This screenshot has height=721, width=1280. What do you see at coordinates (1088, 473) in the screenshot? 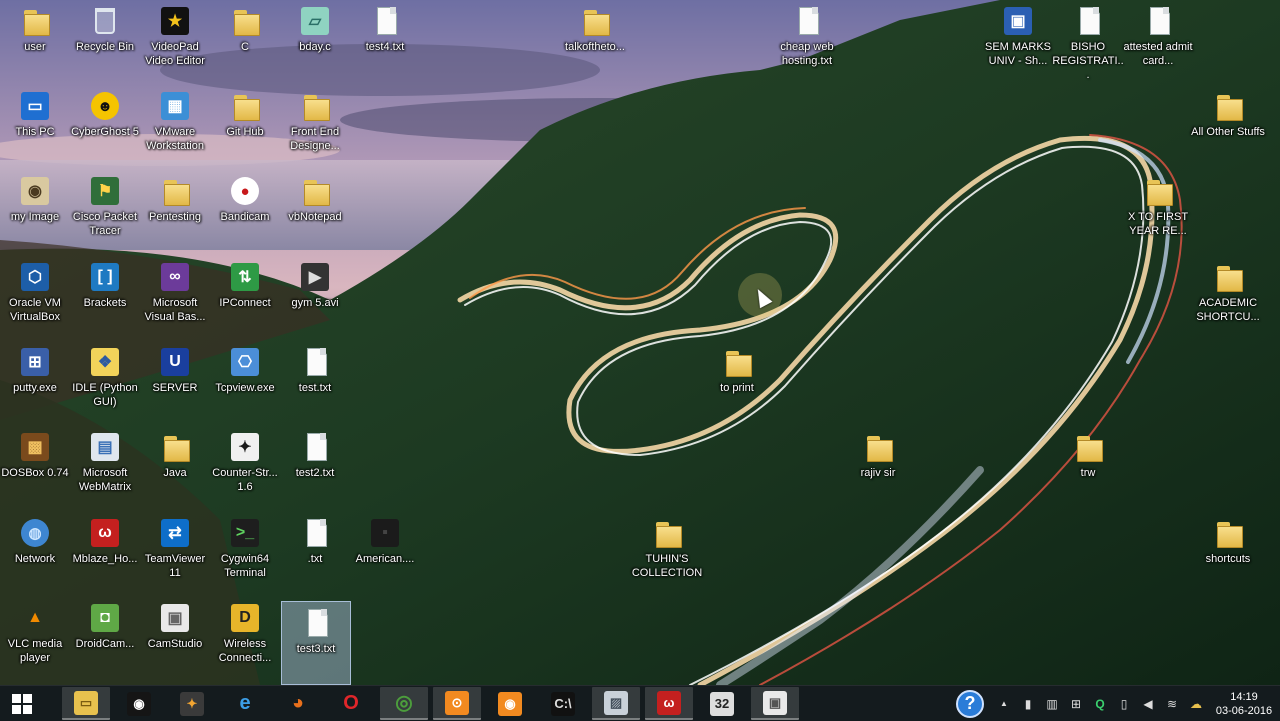
I see `desktop-icon-label: trw` at bounding box center [1088, 473].